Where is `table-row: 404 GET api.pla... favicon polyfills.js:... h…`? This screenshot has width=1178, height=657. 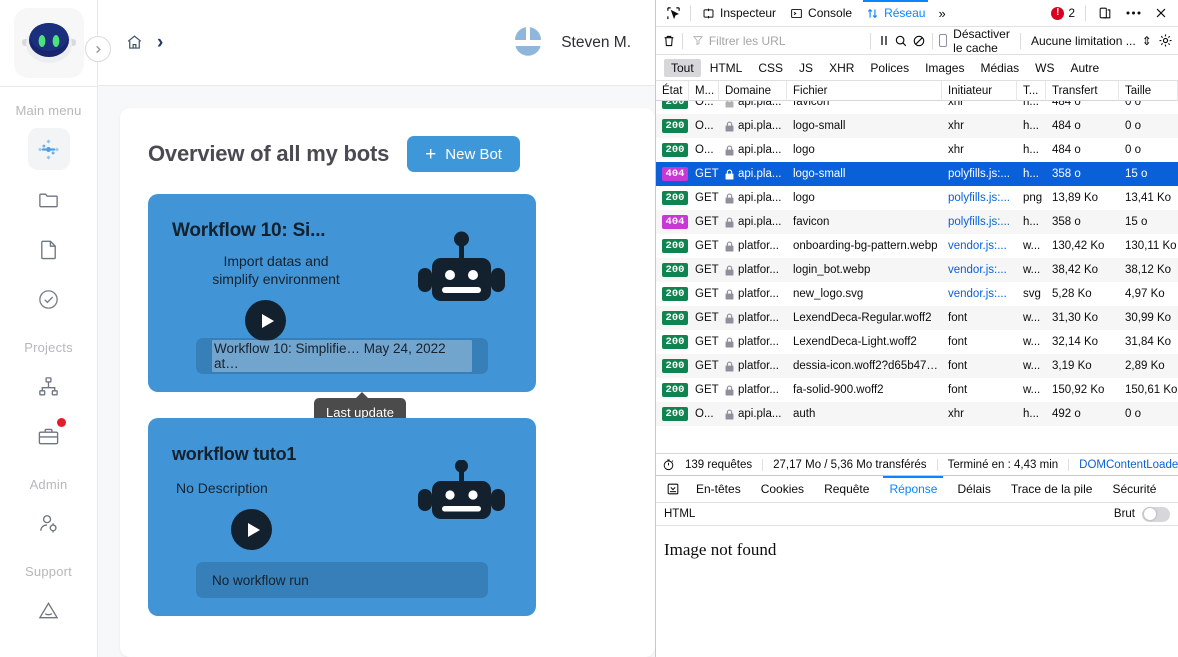
table-row: 404 GET api.pla... favicon polyfills.js:... h… is located at coordinates (917, 222).